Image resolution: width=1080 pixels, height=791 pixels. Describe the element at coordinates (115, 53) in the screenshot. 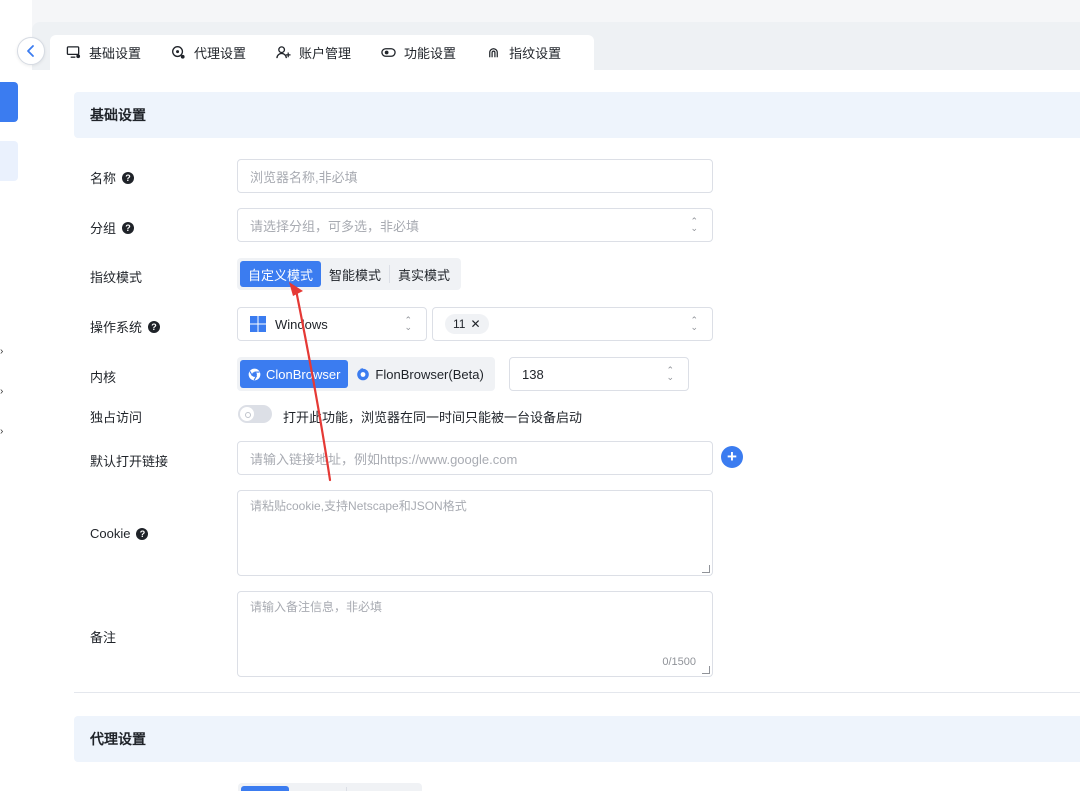

I see `tab-label: 基础设置` at that location.